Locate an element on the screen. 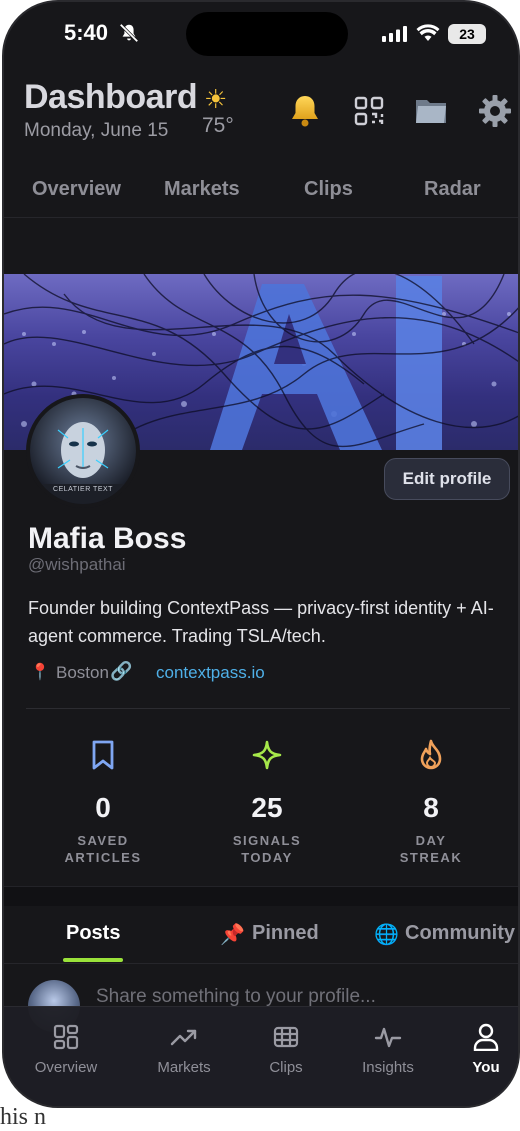  settings-gear-icon is located at coordinates (495, 111).